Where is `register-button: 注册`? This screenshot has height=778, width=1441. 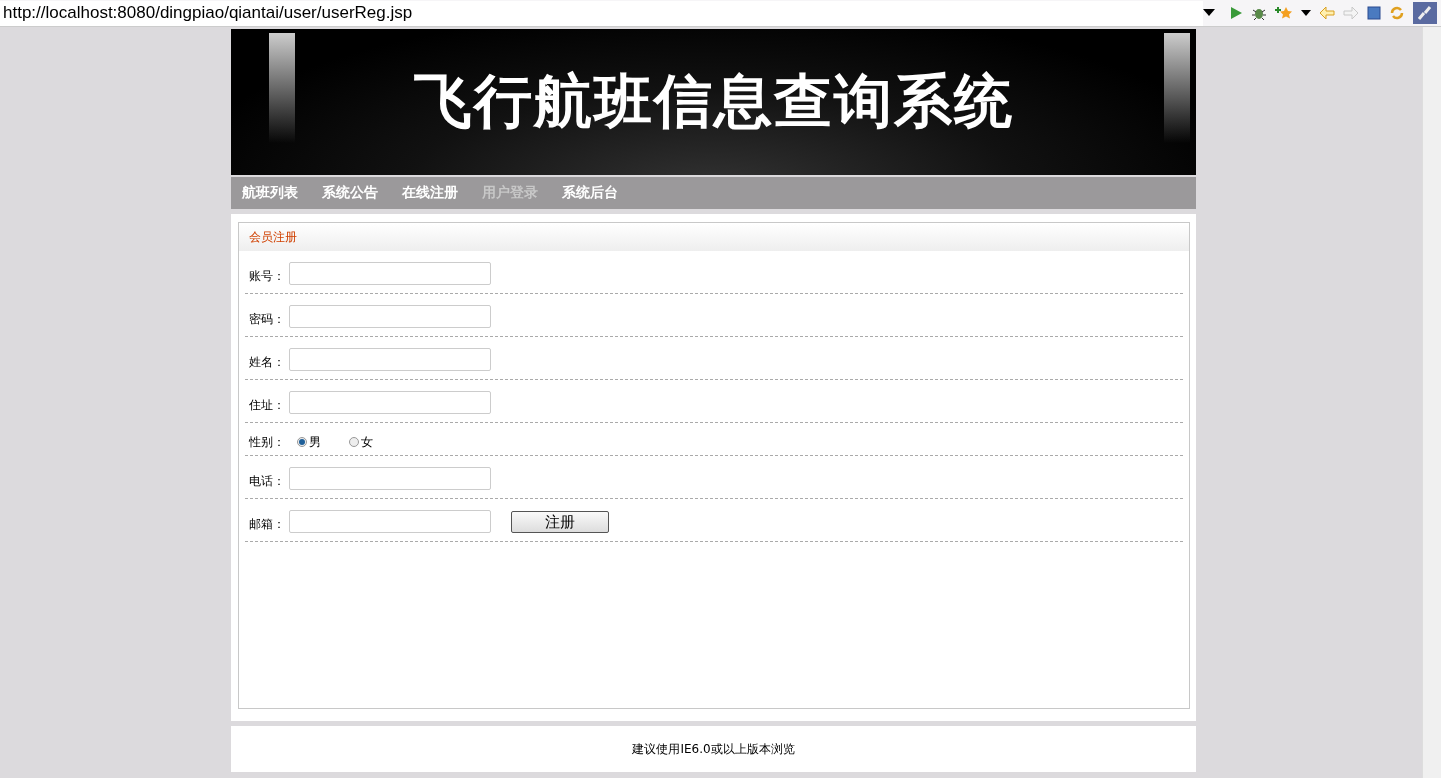
register-button: 注册 is located at coordinates (560, 522).